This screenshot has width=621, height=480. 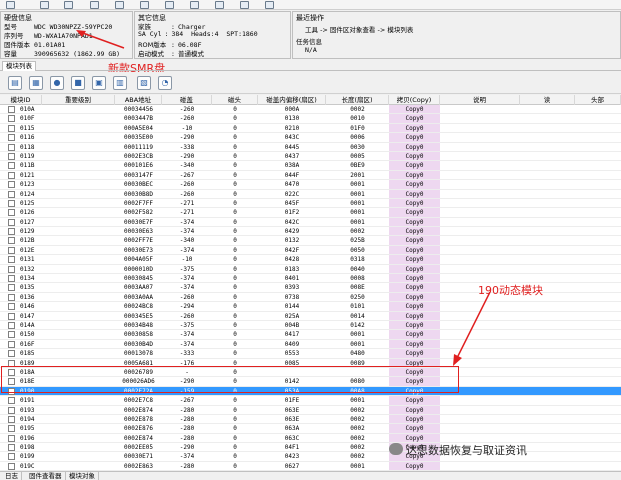 I want to click on table-row: 0121 0003147F -267 0 044F 2001 Copy0, so click(x=310, y=176).